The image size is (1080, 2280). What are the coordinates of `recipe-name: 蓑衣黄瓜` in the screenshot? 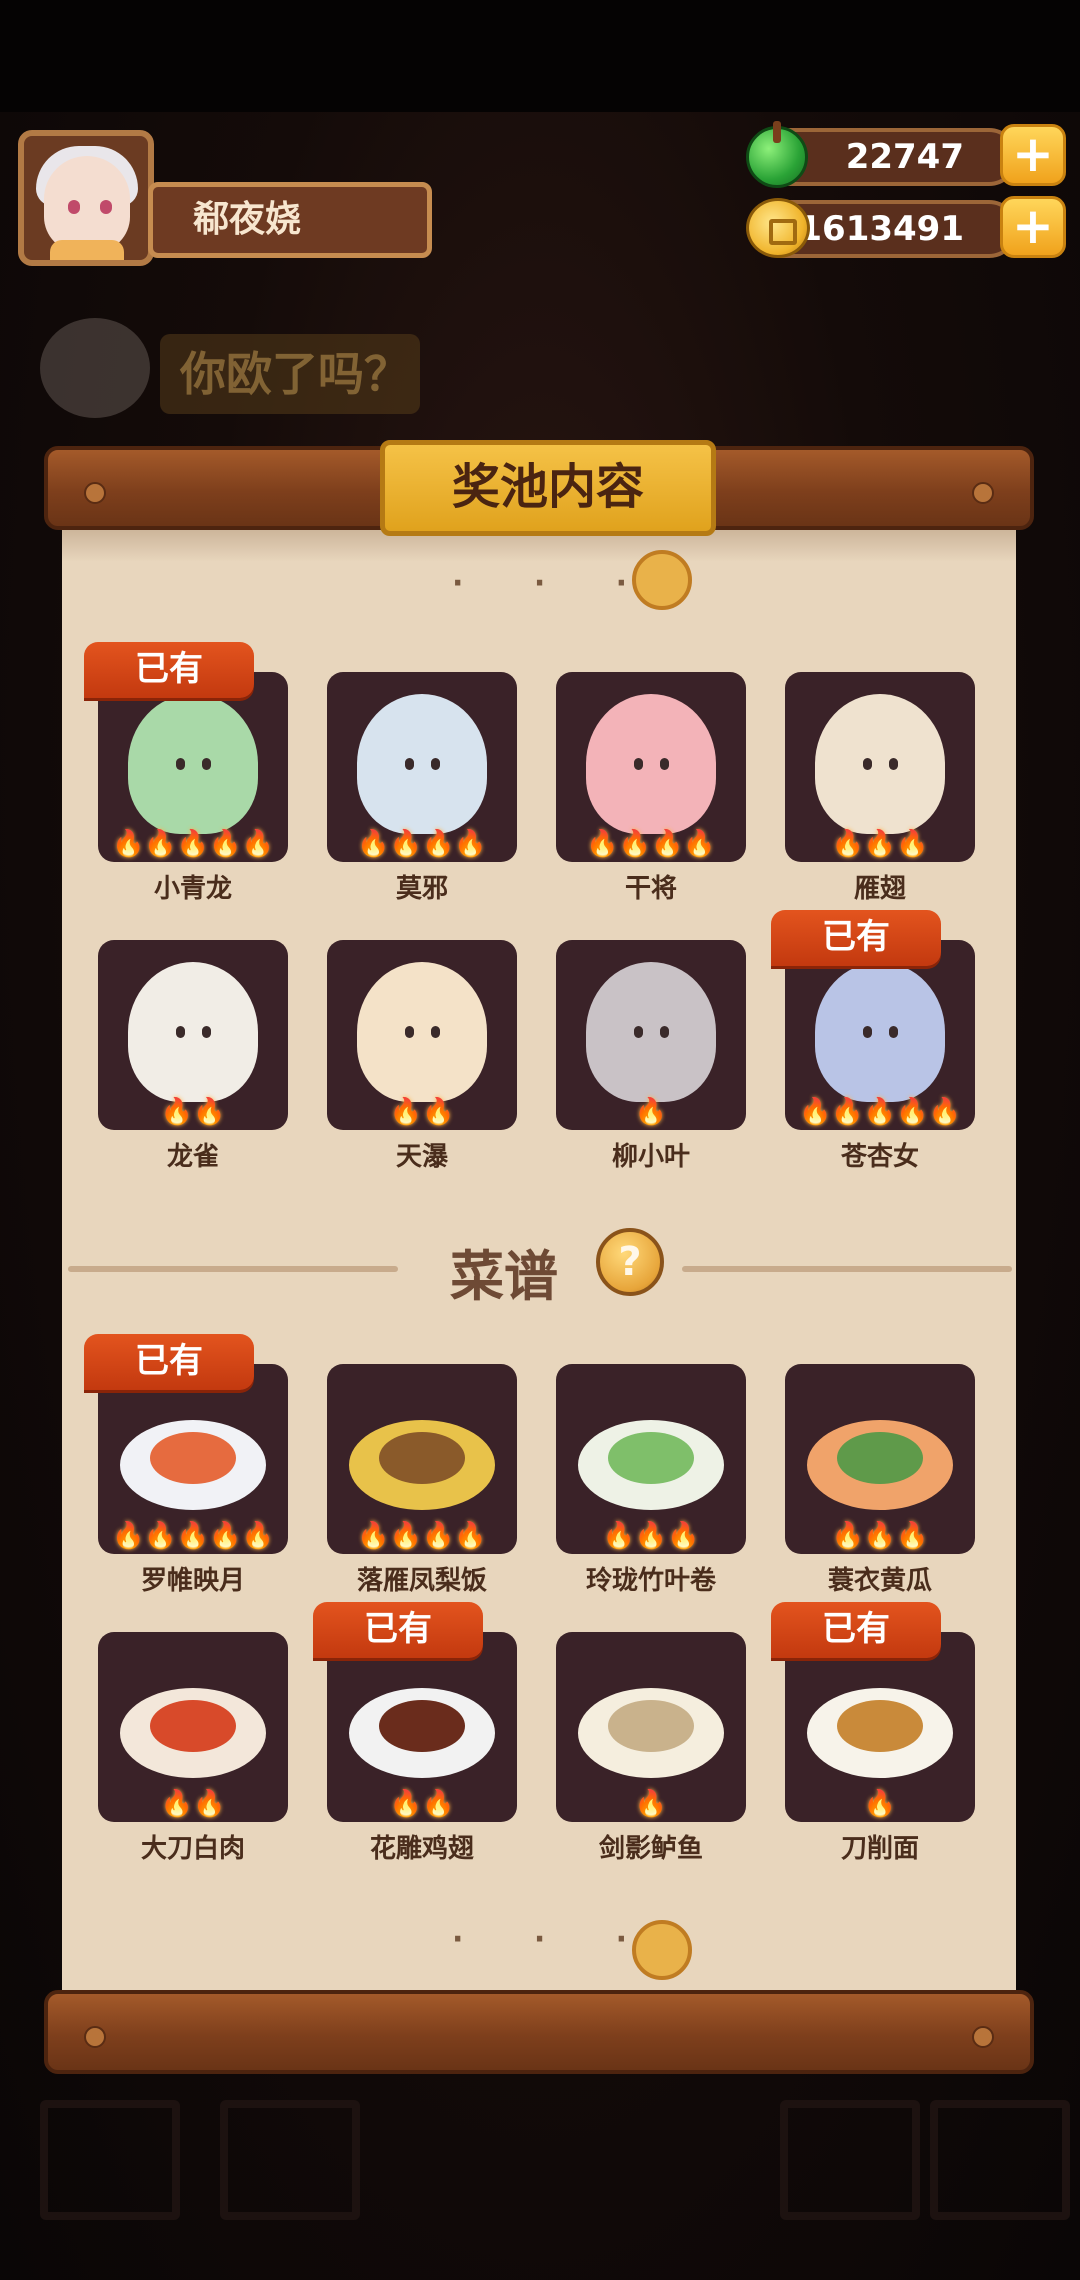 It's located at (879, 1581).